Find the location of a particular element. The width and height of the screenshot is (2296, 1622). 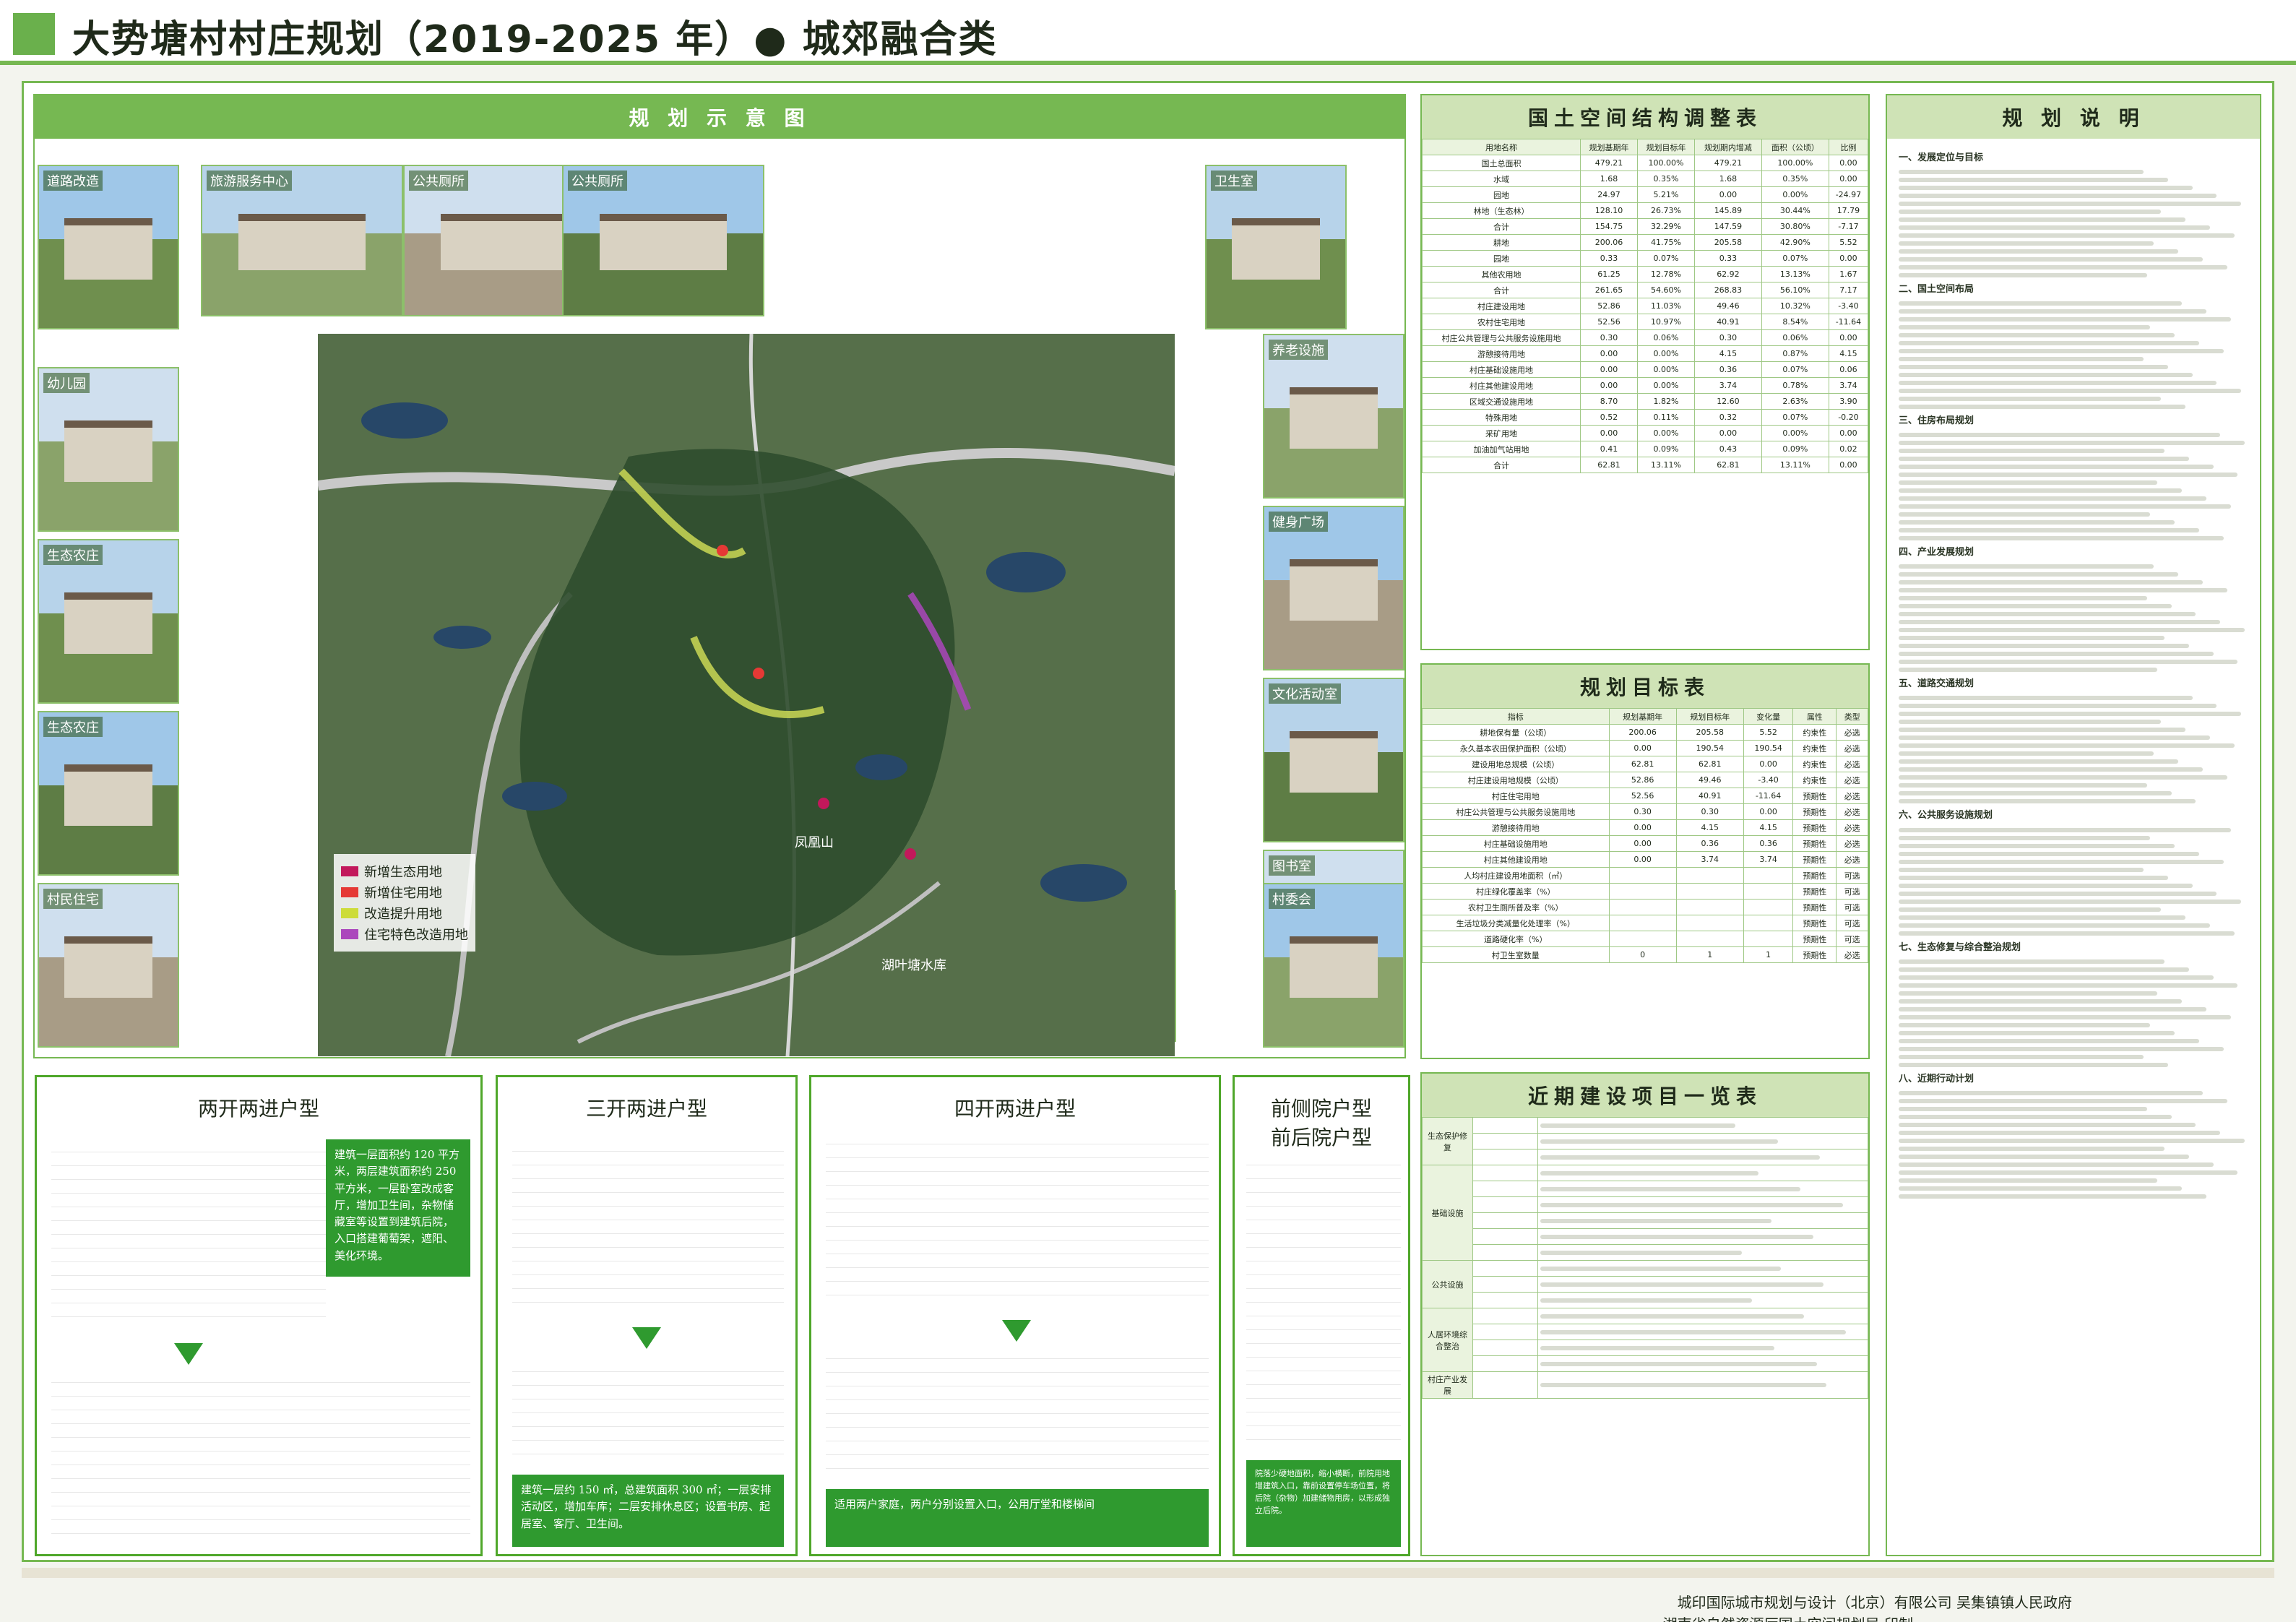

photo-caption: 村民住宅 is located at coordinates (73, 899).